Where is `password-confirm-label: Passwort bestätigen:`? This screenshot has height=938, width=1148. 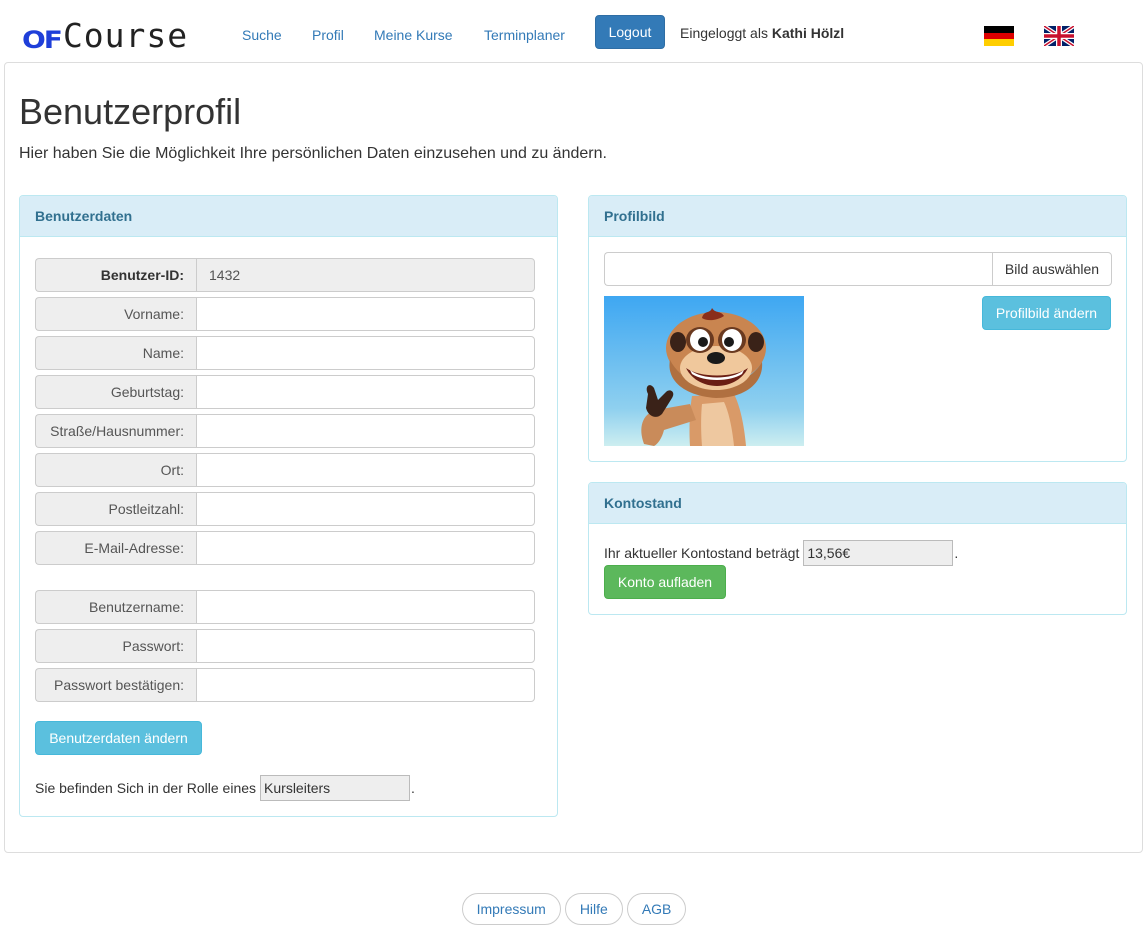 password-confirm-label: Passwort bestätigen: is located at coordinates (115, 685).